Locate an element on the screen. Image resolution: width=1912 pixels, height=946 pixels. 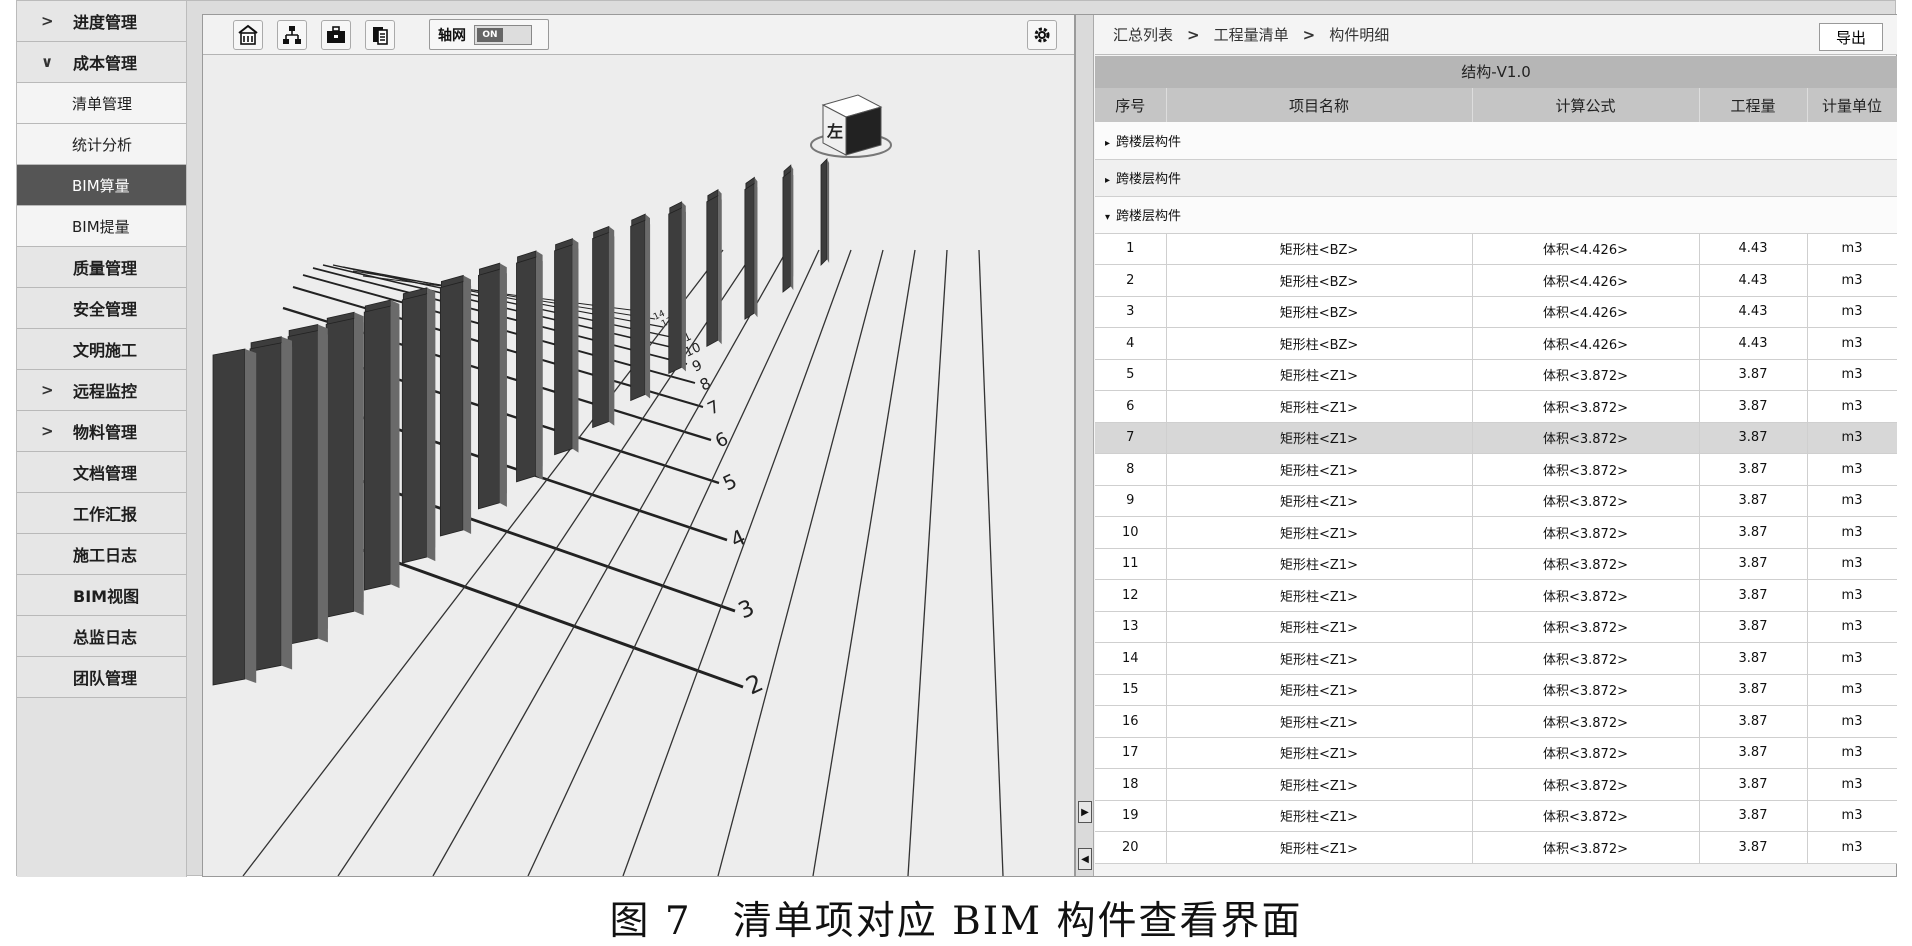
building-icon is located at coordinates (248, 35).